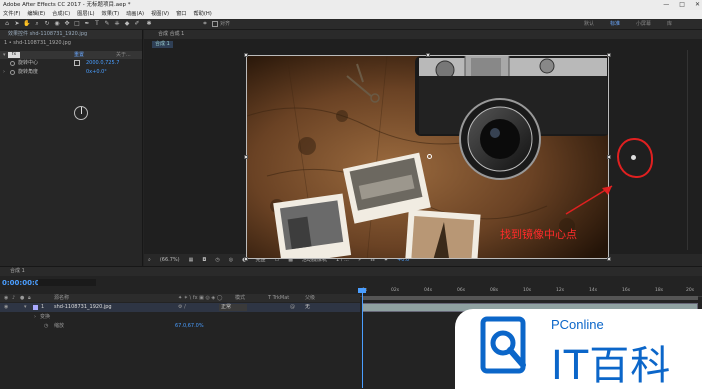  I want to click on fx-badge: fx, so click(14, 55).